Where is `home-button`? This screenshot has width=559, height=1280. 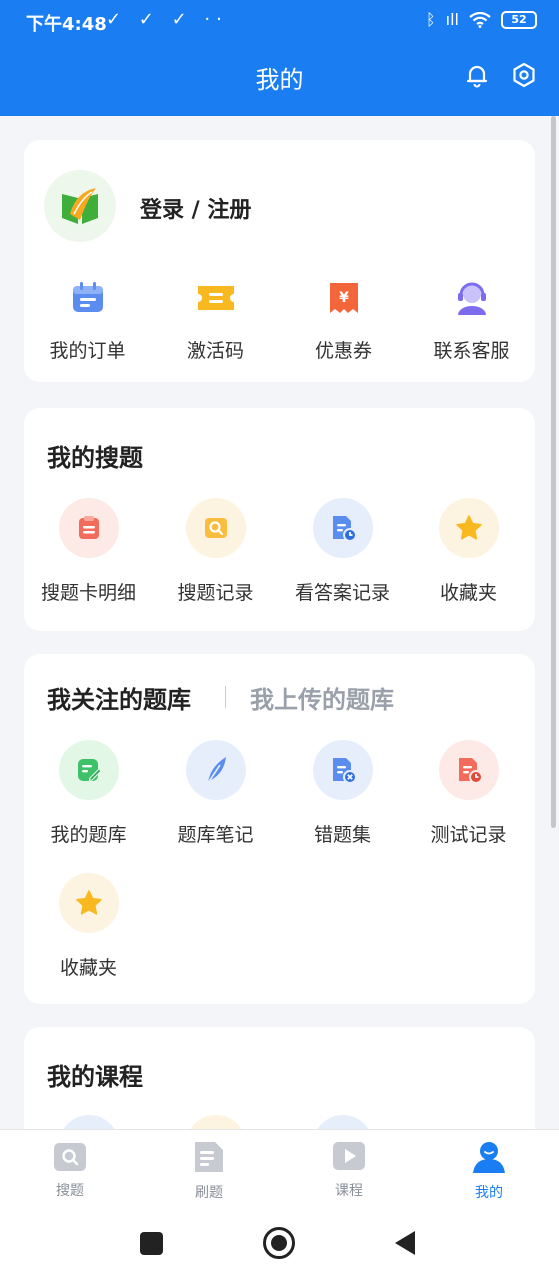 home-button is located at coordinates (279, 1243).